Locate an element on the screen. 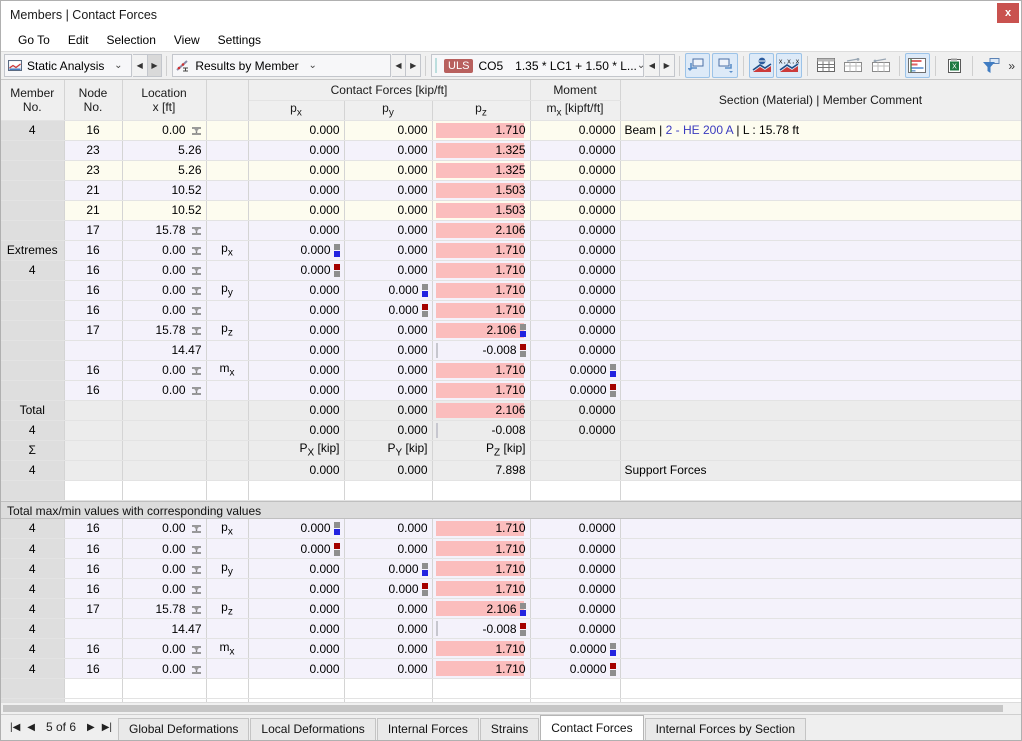 The width and height of the screenshot is (1022, 741). cell-pz: 1.325 is located at coordinates (481, 150).